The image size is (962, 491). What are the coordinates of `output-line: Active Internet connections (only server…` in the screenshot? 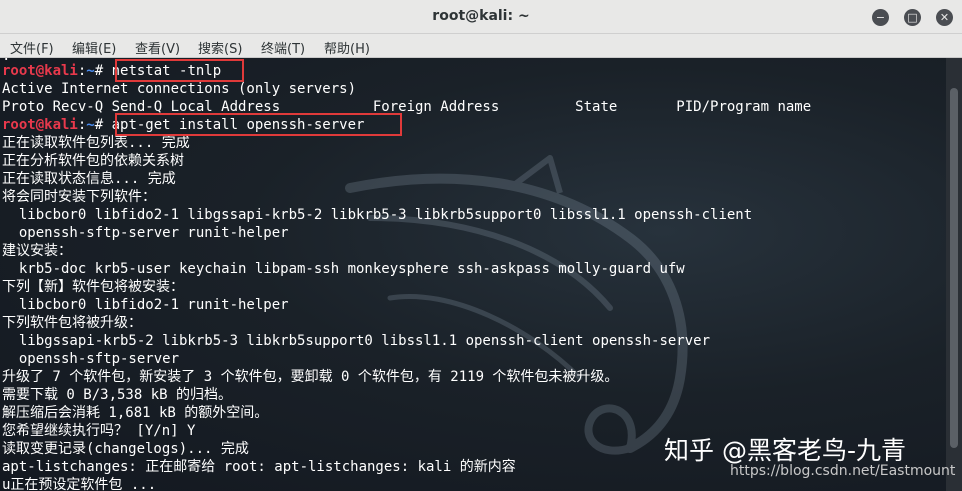 It's located at (179, 89).